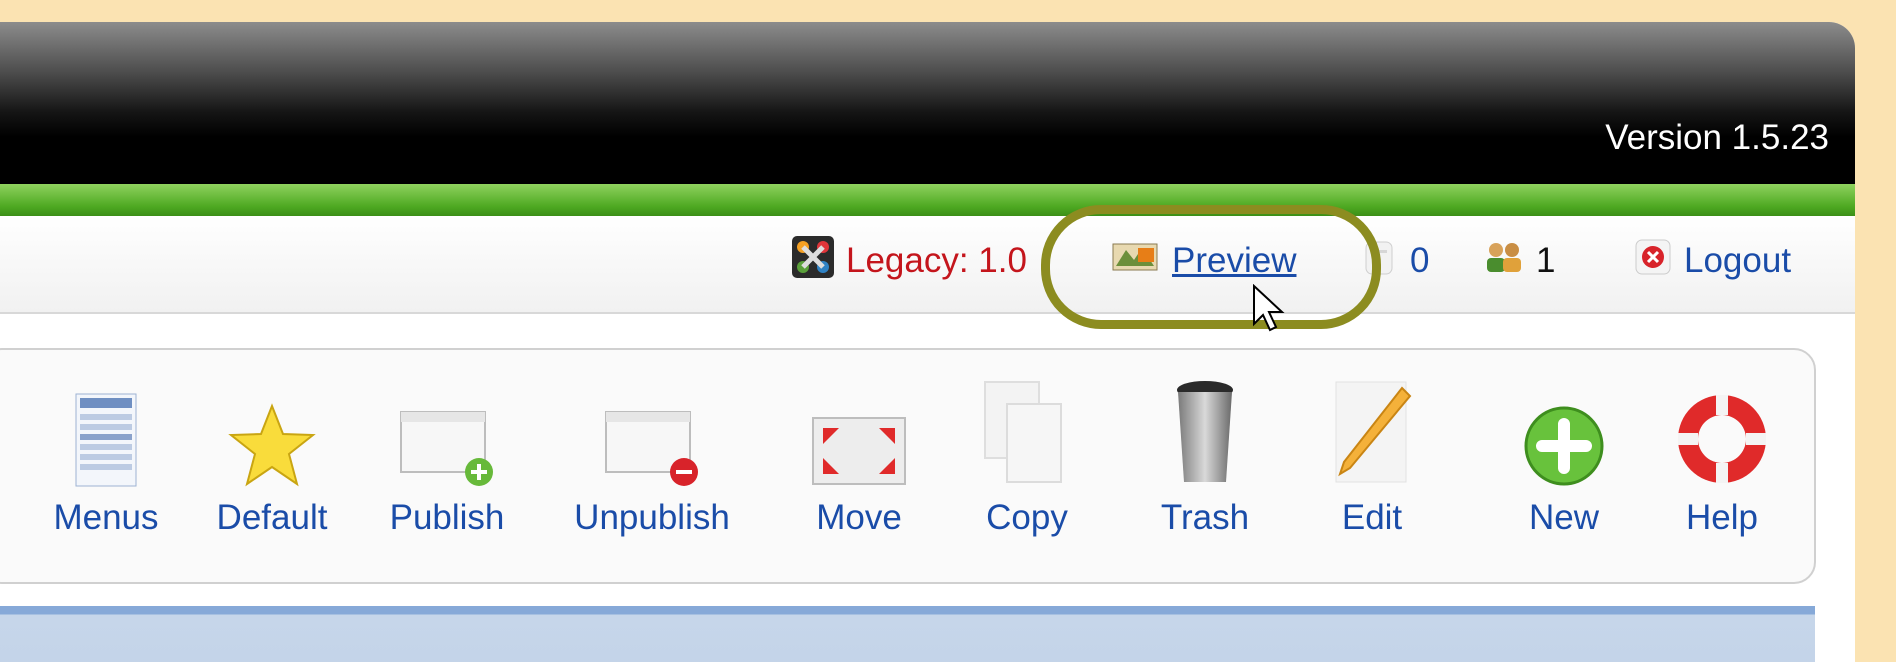 The width and height of the screenshot is (1896, 662). Describe the element at coordinates (1027, 517) in the screenshot. I see `toolbar-label: Copy` at that location.